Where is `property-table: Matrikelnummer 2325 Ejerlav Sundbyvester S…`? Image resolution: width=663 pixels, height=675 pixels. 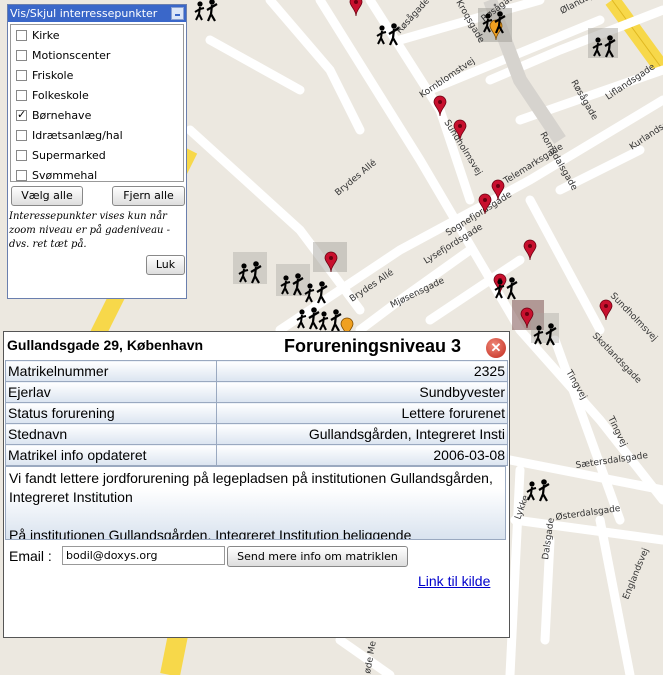
property-table: Matrikelnummer 2325 Ejerlav Sundbyvester S… is located at coordinates (256, 413).